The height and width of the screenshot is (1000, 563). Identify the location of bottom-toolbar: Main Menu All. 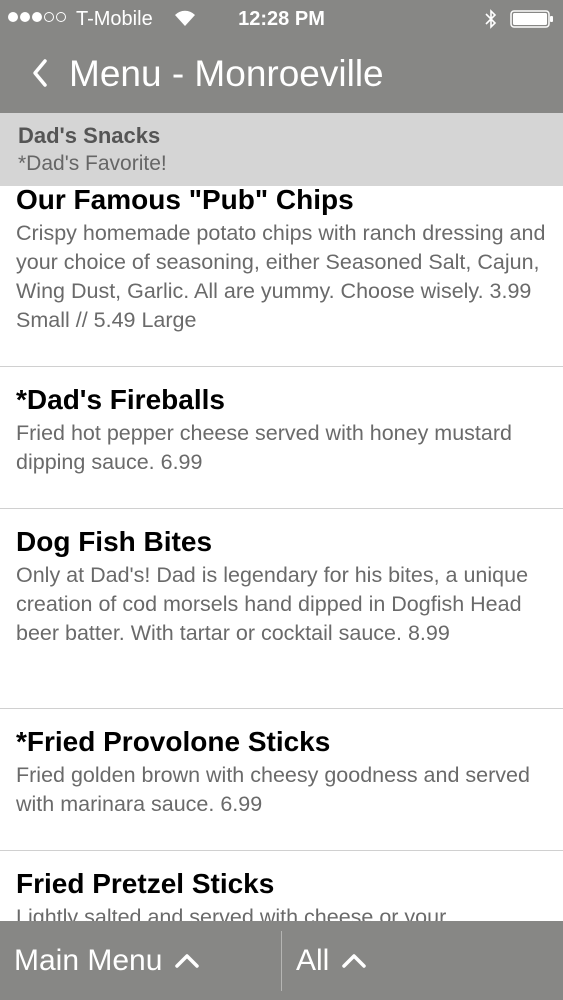
(281, 960).